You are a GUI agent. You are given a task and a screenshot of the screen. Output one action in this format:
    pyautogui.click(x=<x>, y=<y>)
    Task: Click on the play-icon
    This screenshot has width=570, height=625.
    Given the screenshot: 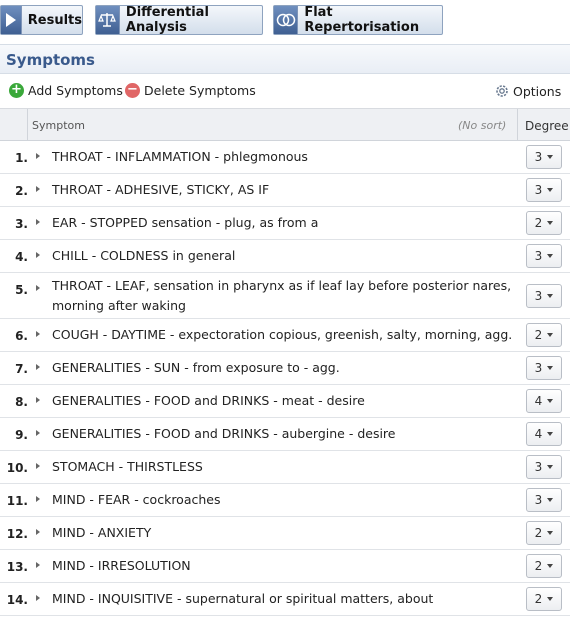 What is the action you would take?
    pyautogui.click(x=11, y=20)
    